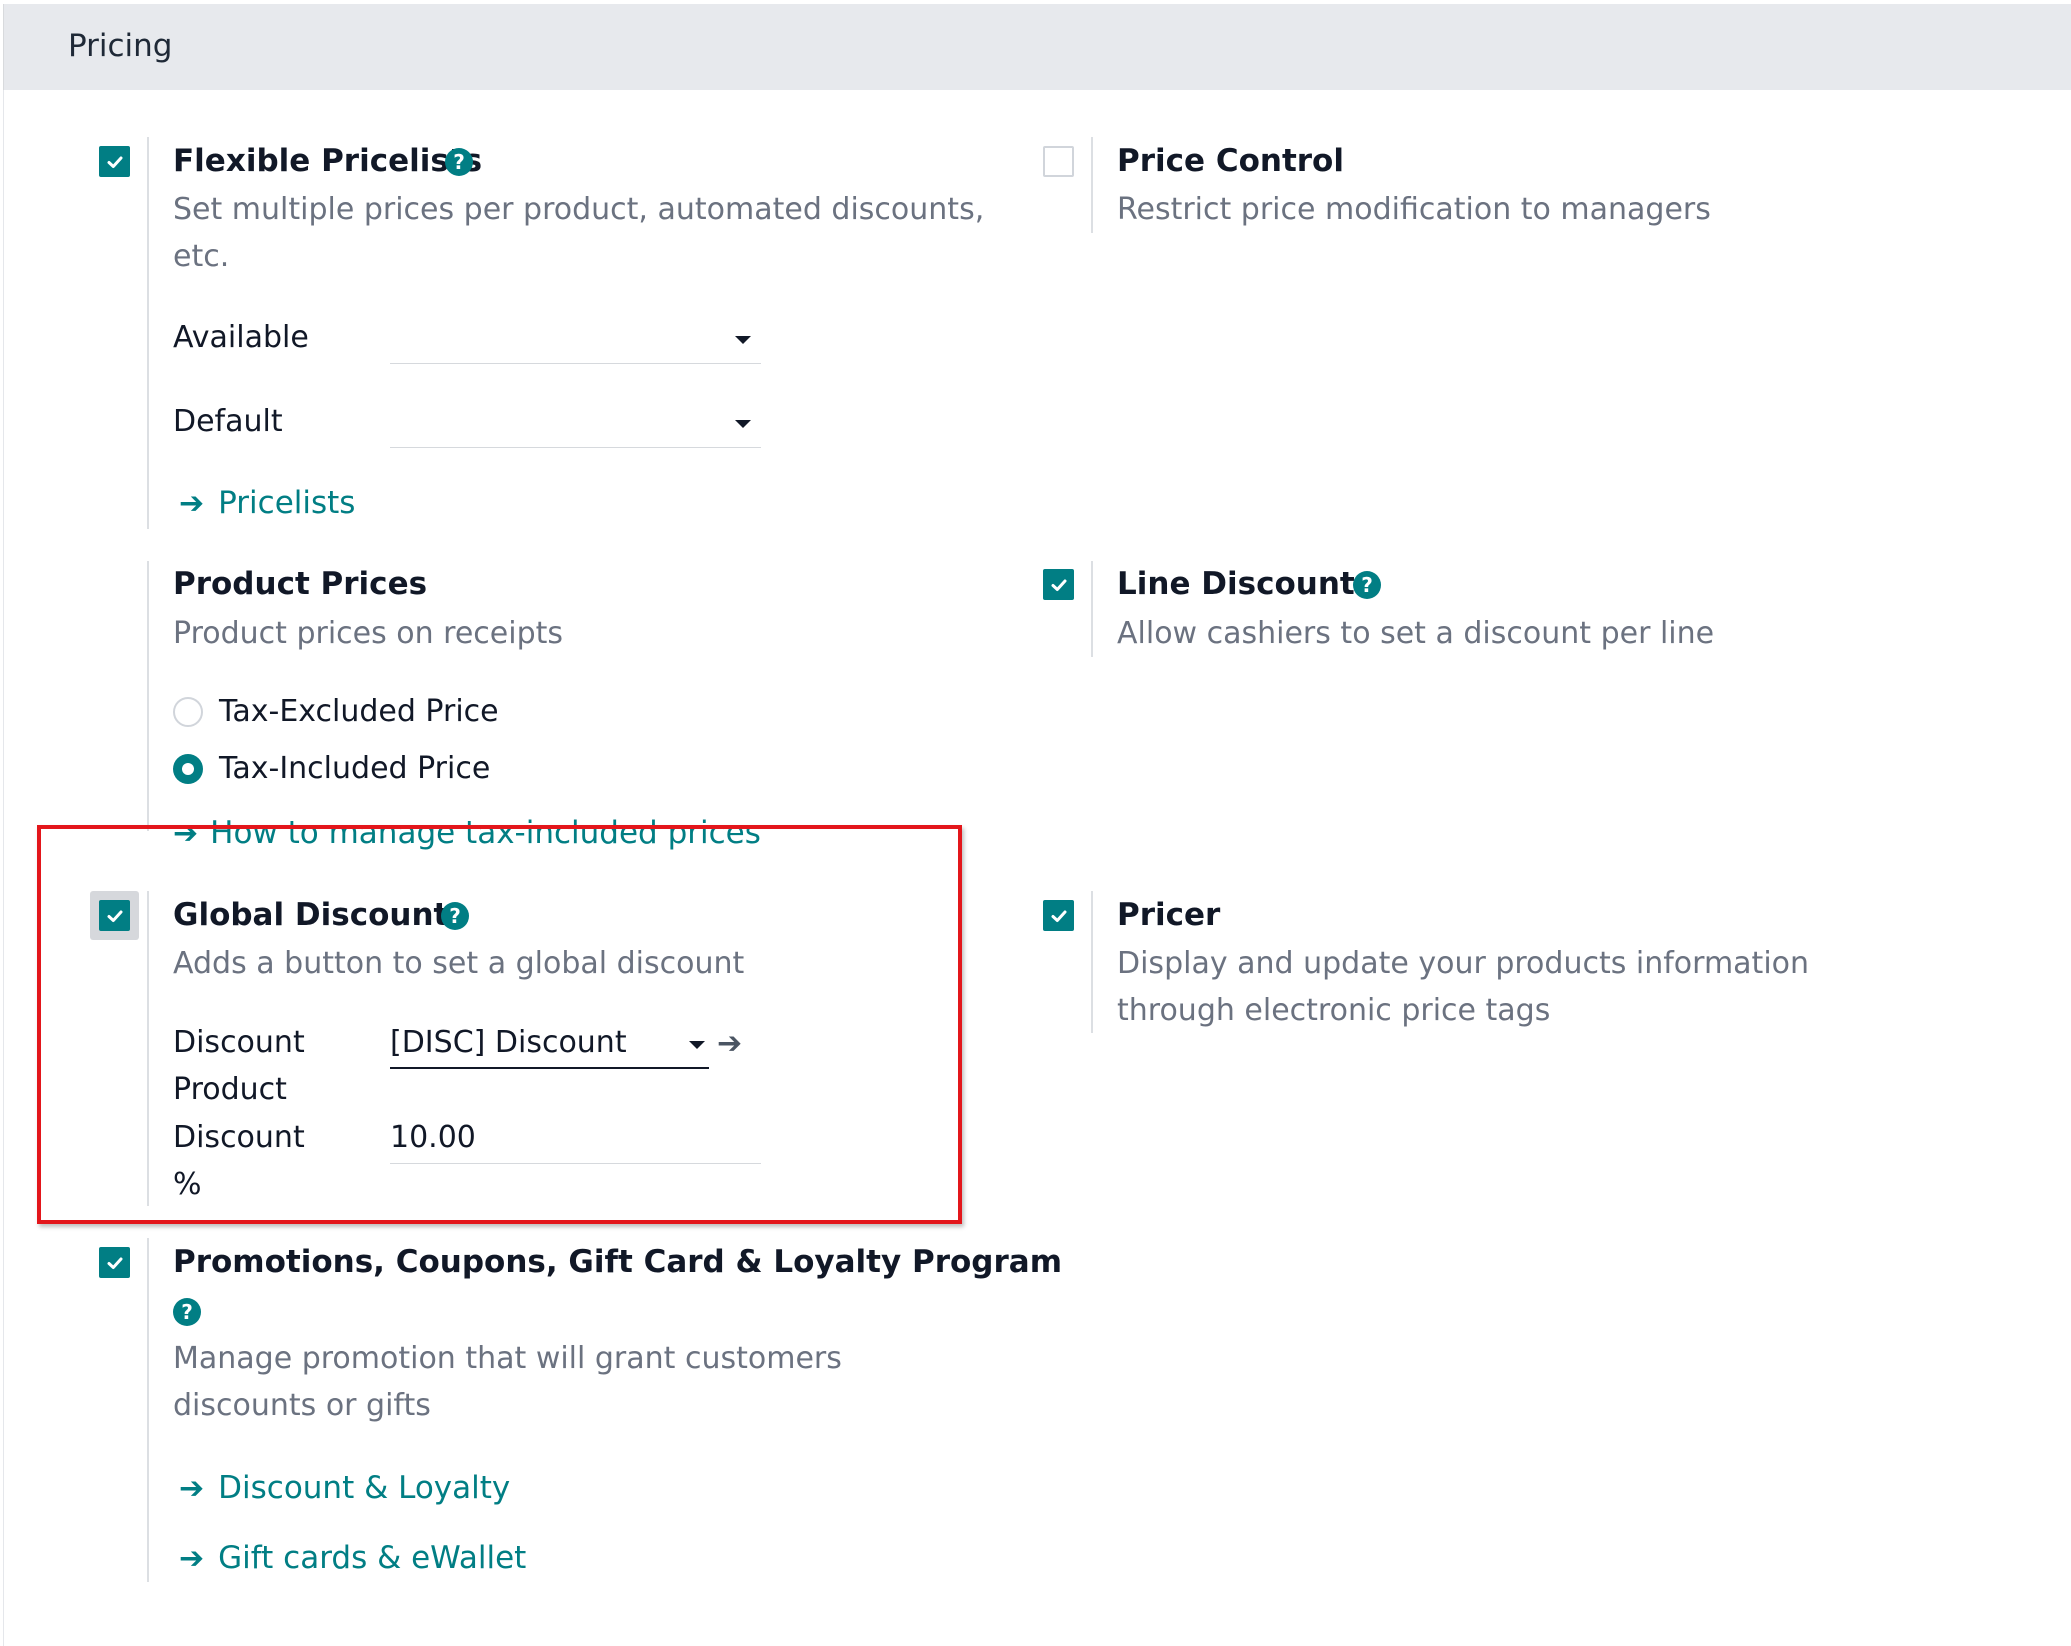  I want to click on tax-included-radio, so click(188, 769).